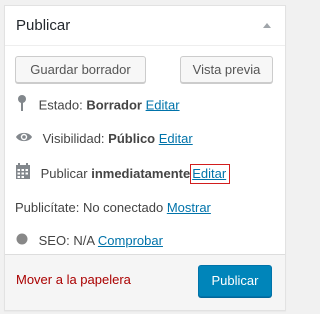 This screenshot has width=320, height=314. I want to click on visibility-edit-link: Editar, so click(176, 138).